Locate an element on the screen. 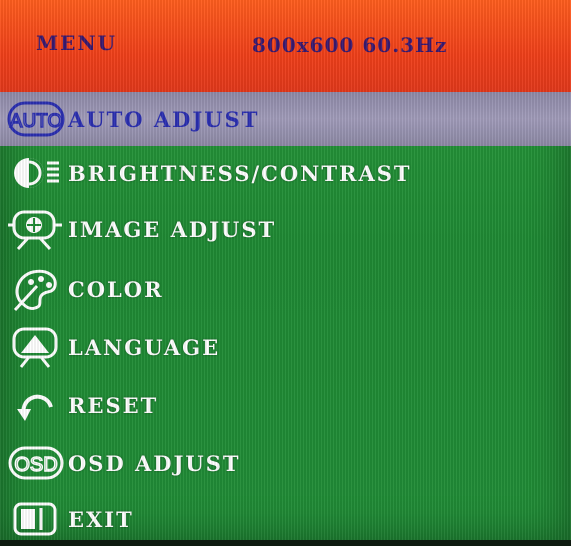 The image size is (571, 546). auto-icon: AUTO is located at coordinates (36, 119).